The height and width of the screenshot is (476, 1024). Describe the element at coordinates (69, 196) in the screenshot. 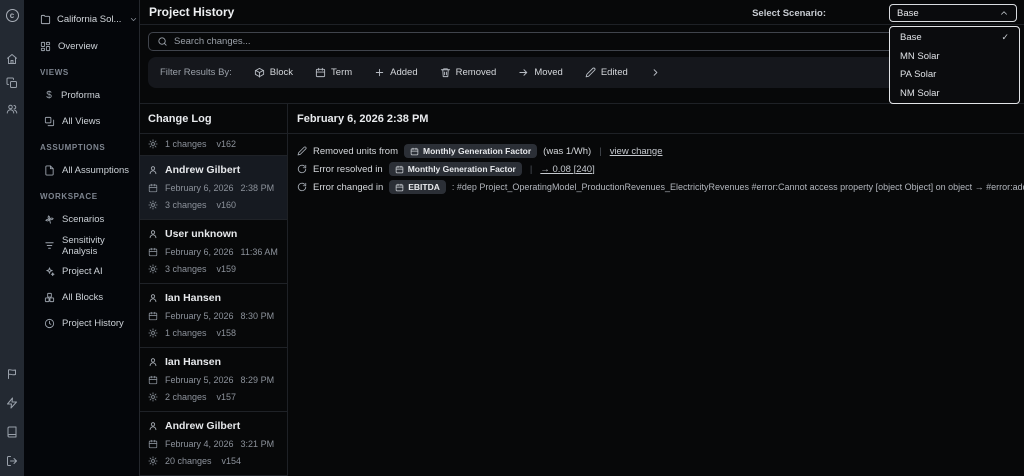

I see `section-label: WORKSPACE` at that location.